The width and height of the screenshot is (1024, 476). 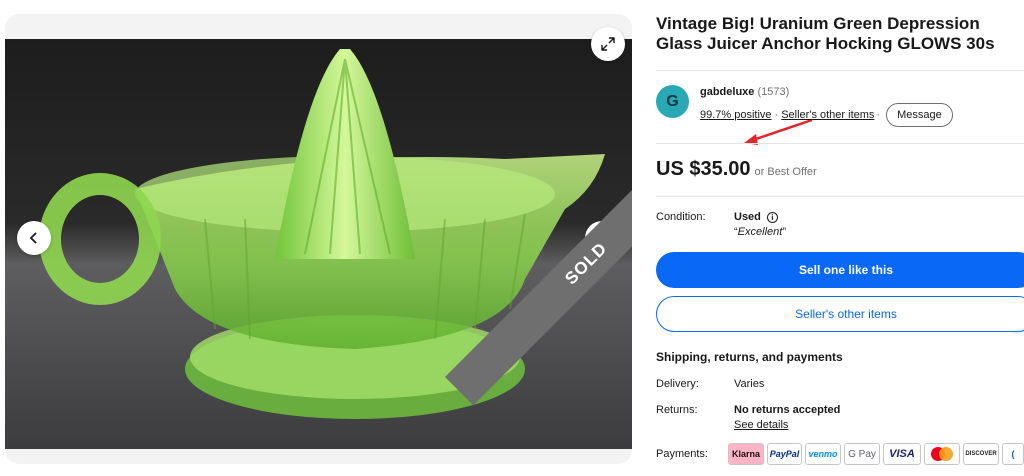 I want to click on see-details-link: See details, so click(x=879, y=425).